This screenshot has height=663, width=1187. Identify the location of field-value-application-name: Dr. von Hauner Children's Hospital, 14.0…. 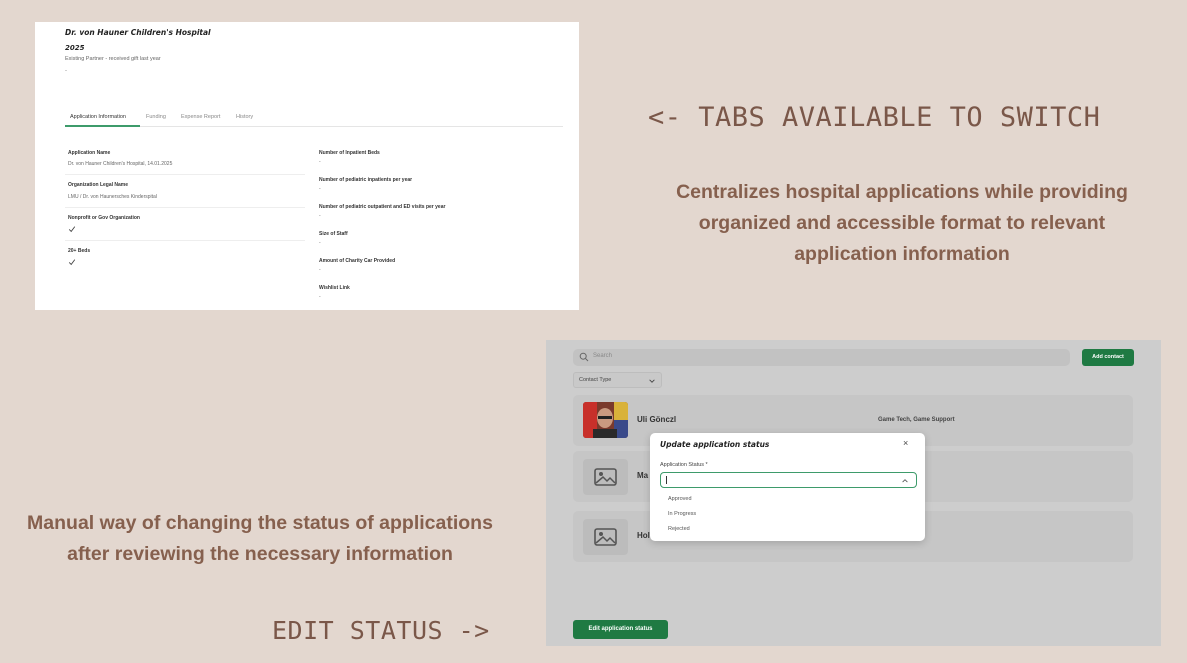
(120, 164).